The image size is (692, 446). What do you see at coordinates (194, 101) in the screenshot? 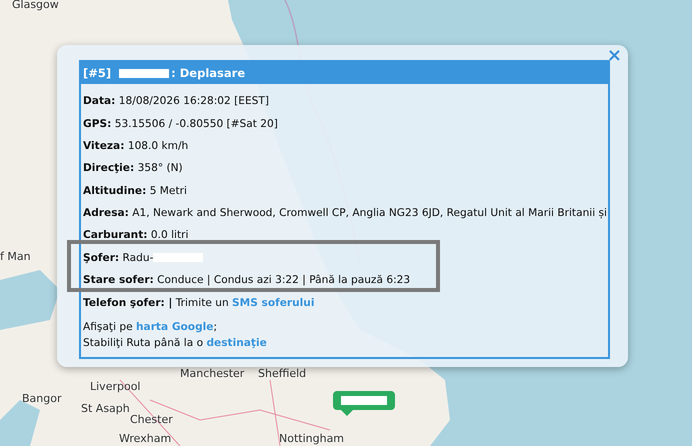
I see `field-value: 18/08/2026 16:28:02 [EEST]` at bounding box center [194, 101].